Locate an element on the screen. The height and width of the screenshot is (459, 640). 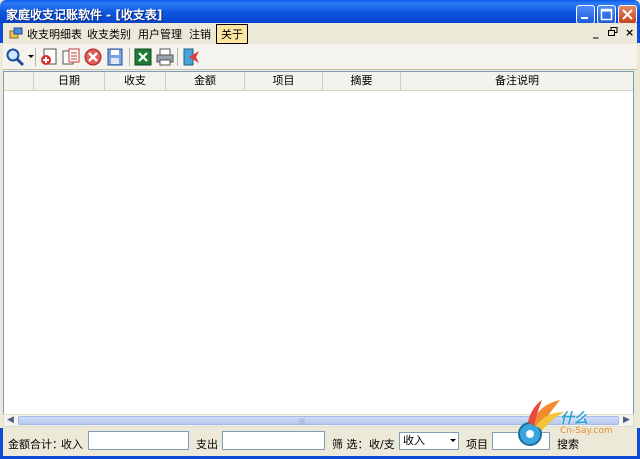
row-header-corner is located at coordinates (19, 81).